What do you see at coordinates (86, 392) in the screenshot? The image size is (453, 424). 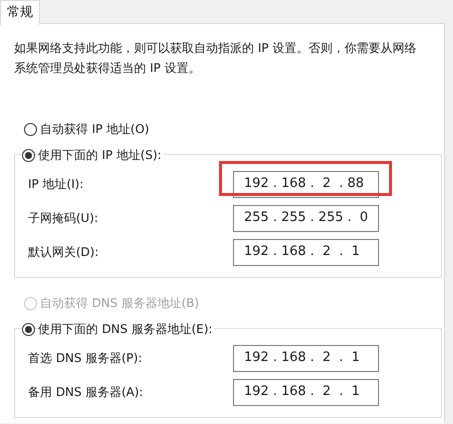 I see `field-label: 备用 DNS 服务器(A):` at bounding box center [86, 392].